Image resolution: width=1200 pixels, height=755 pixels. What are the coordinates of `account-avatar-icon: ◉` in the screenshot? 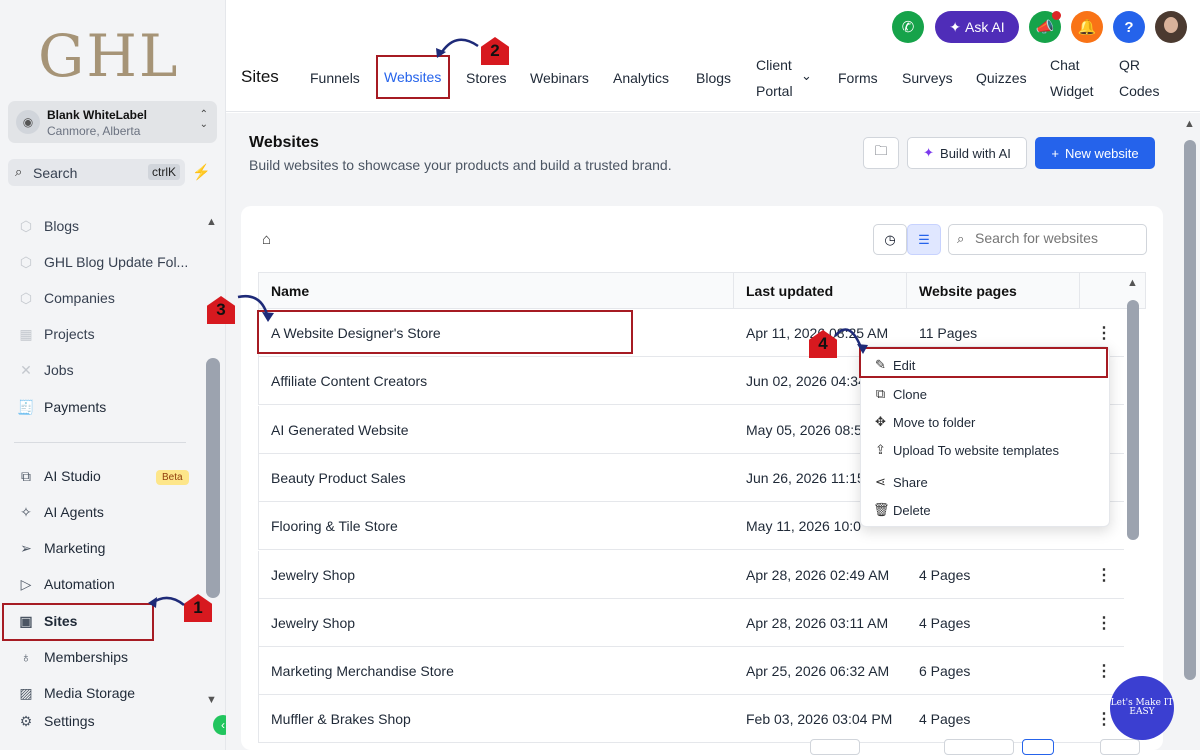 It's located at (28, 122).